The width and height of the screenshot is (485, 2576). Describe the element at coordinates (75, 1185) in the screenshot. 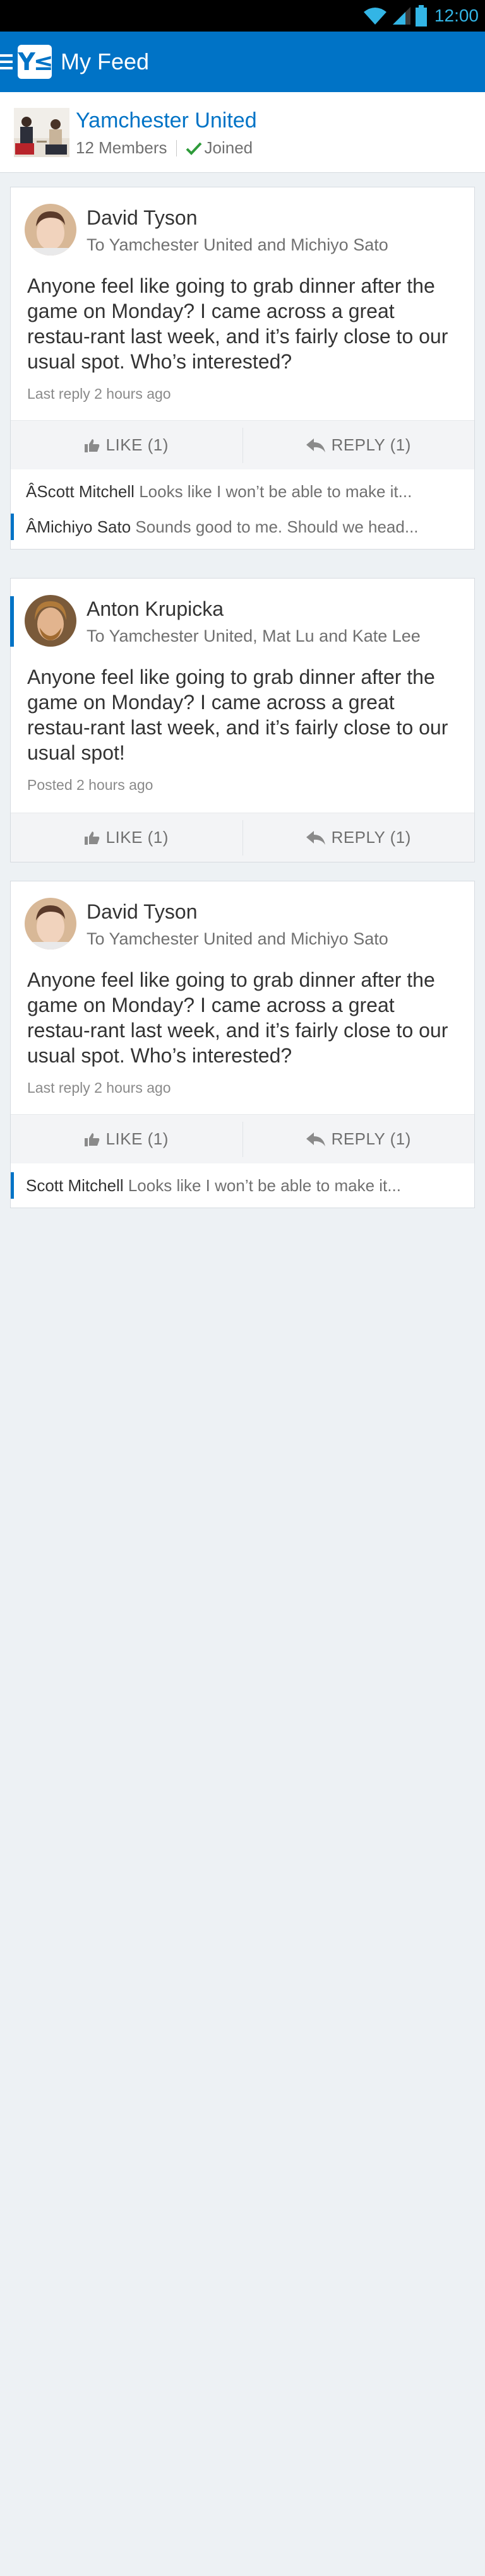

I see `reply-author: Scott Mitchell` at that location.